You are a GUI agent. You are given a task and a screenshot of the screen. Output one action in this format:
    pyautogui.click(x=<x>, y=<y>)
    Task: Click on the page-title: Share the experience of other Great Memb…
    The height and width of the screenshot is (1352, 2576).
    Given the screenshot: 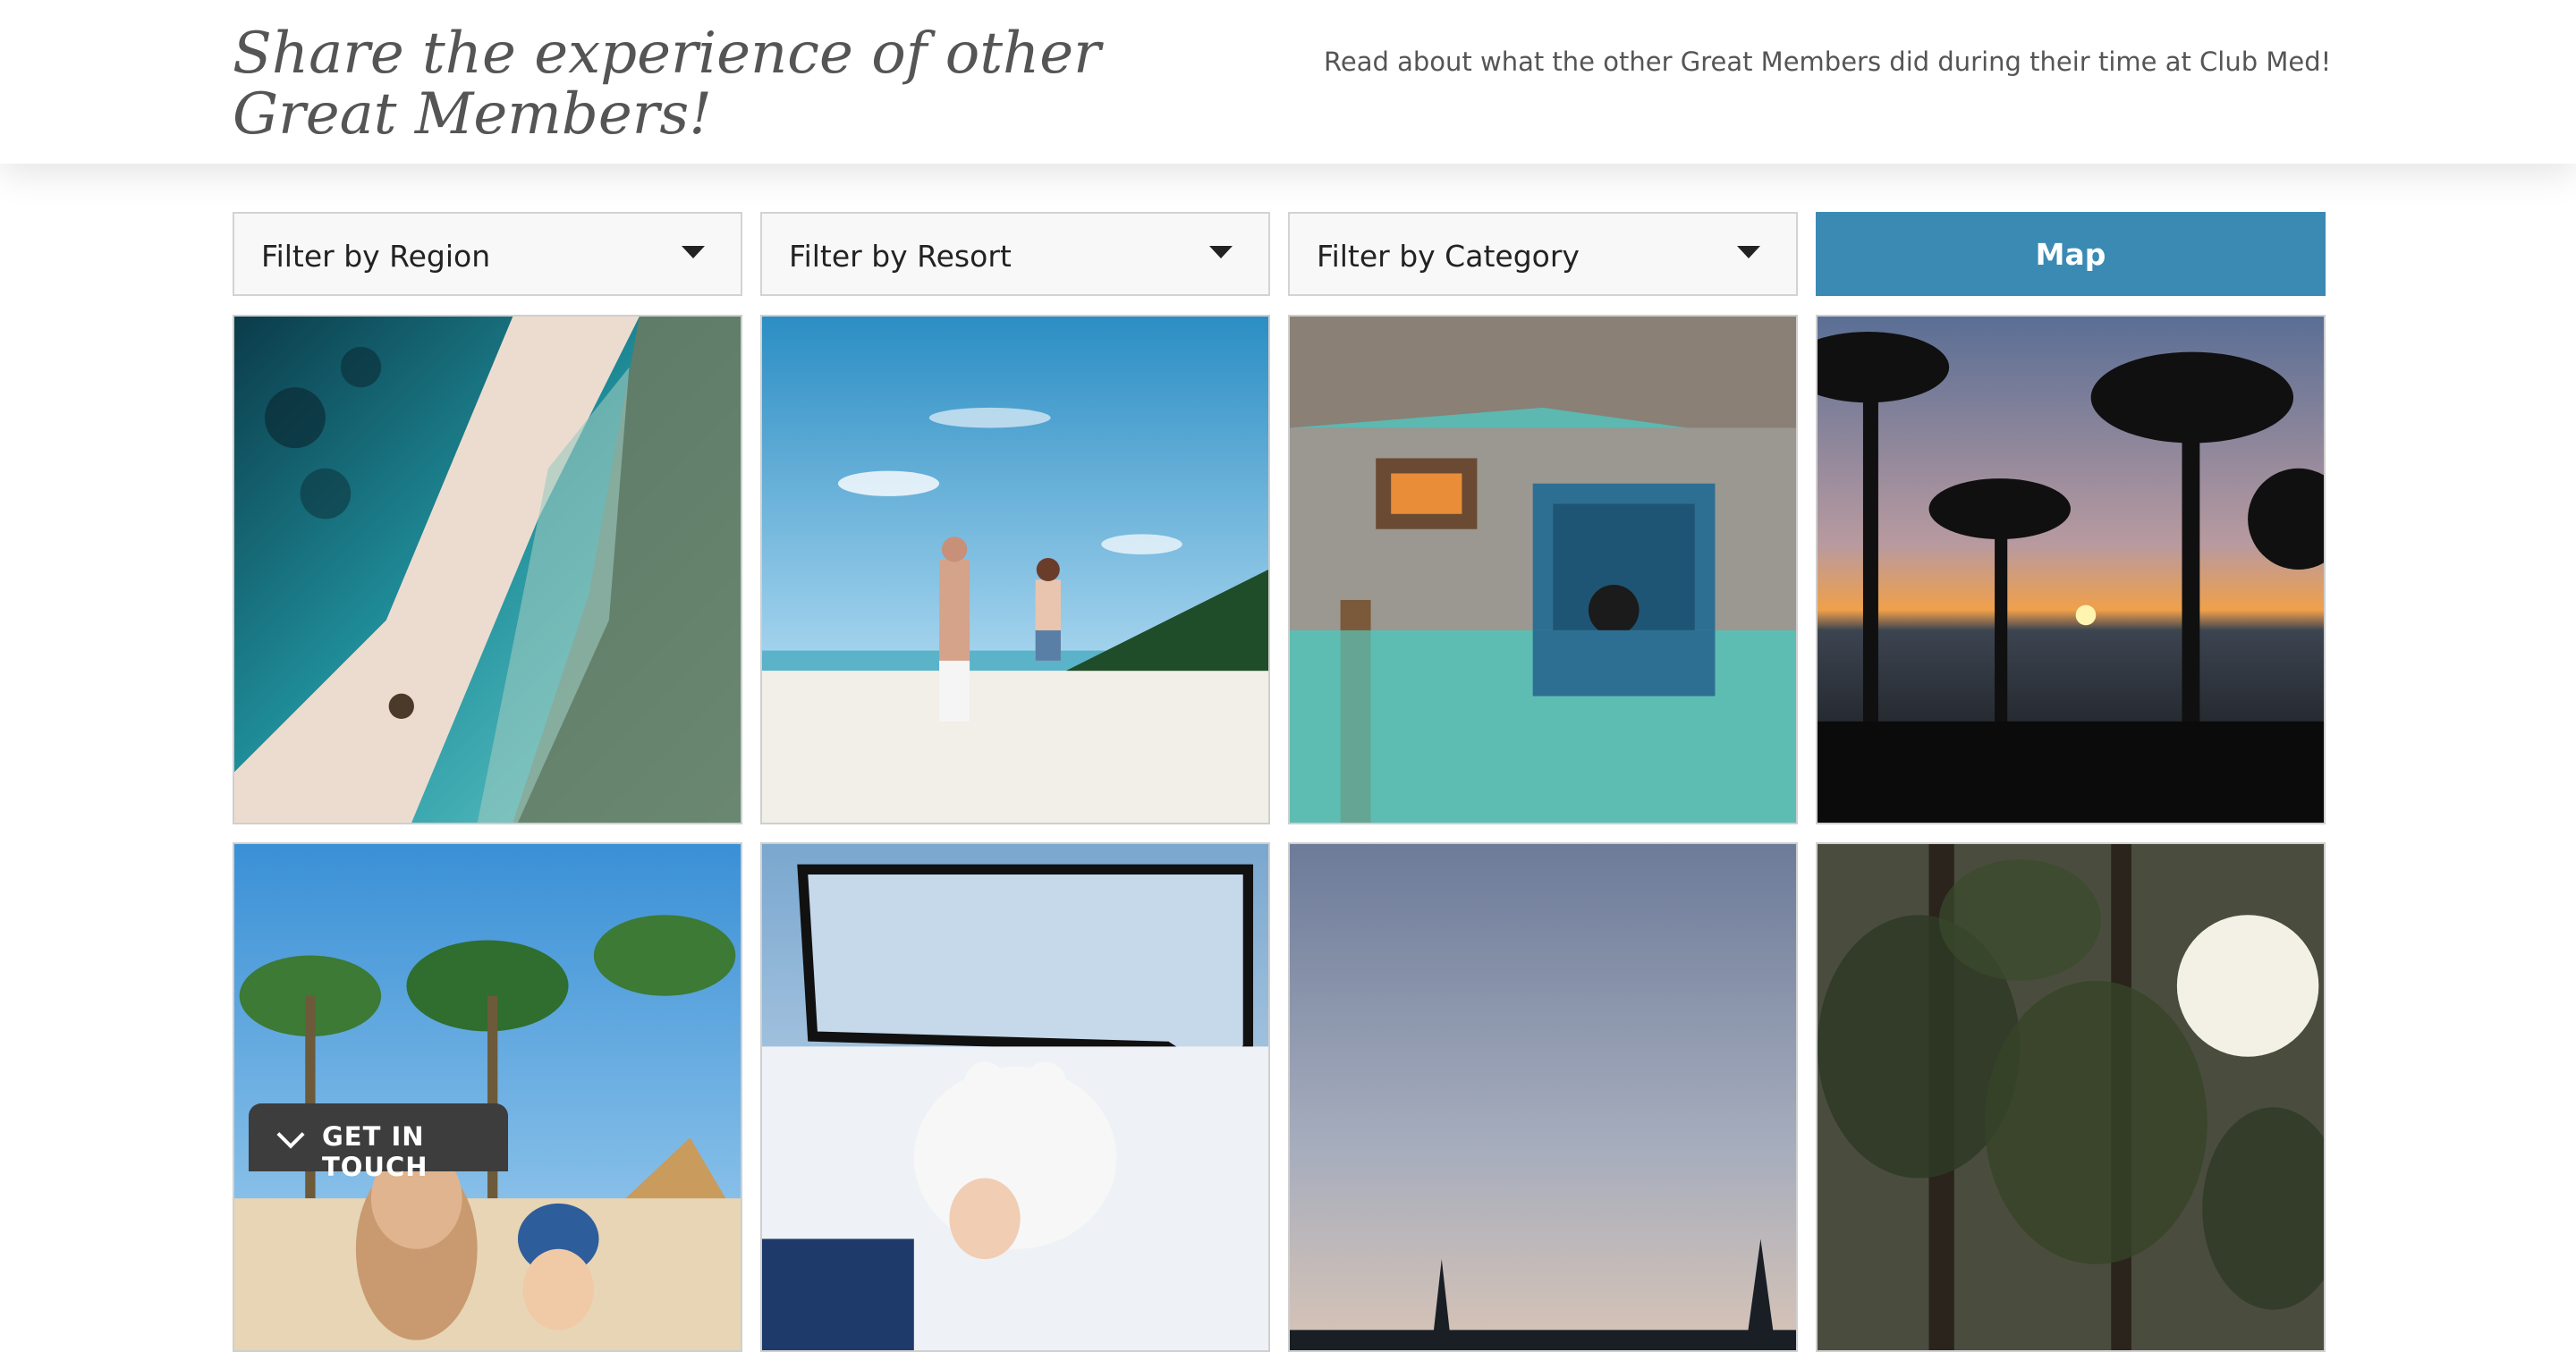 What is the action you would take?
    pyautogui.click(x=667, y=84)
    